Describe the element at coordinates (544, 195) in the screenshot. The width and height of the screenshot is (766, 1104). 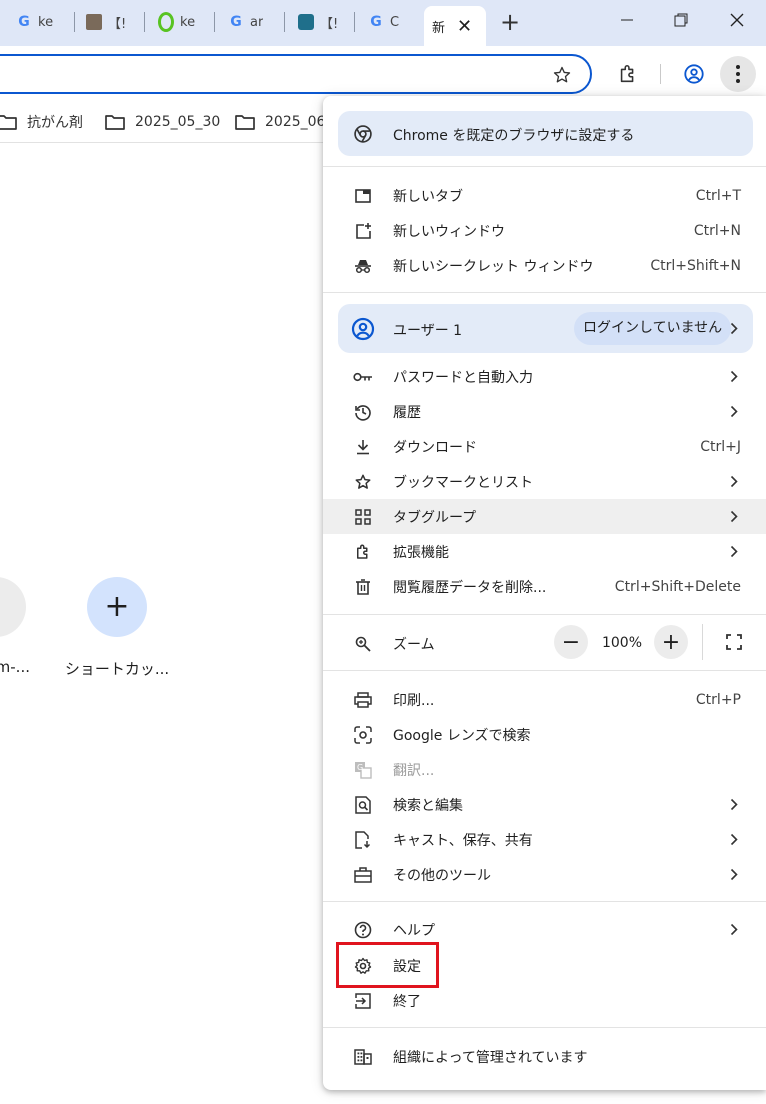
I see `menu-item-new-tab: 新しいタブ Ctrl+T` at that location.